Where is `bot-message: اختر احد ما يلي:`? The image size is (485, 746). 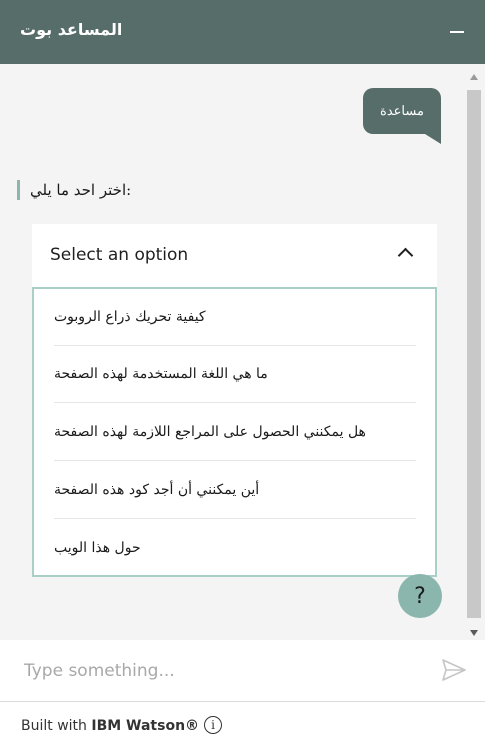 bot-message: اختر احد ما يلي: is located at coordinates (74, 190).